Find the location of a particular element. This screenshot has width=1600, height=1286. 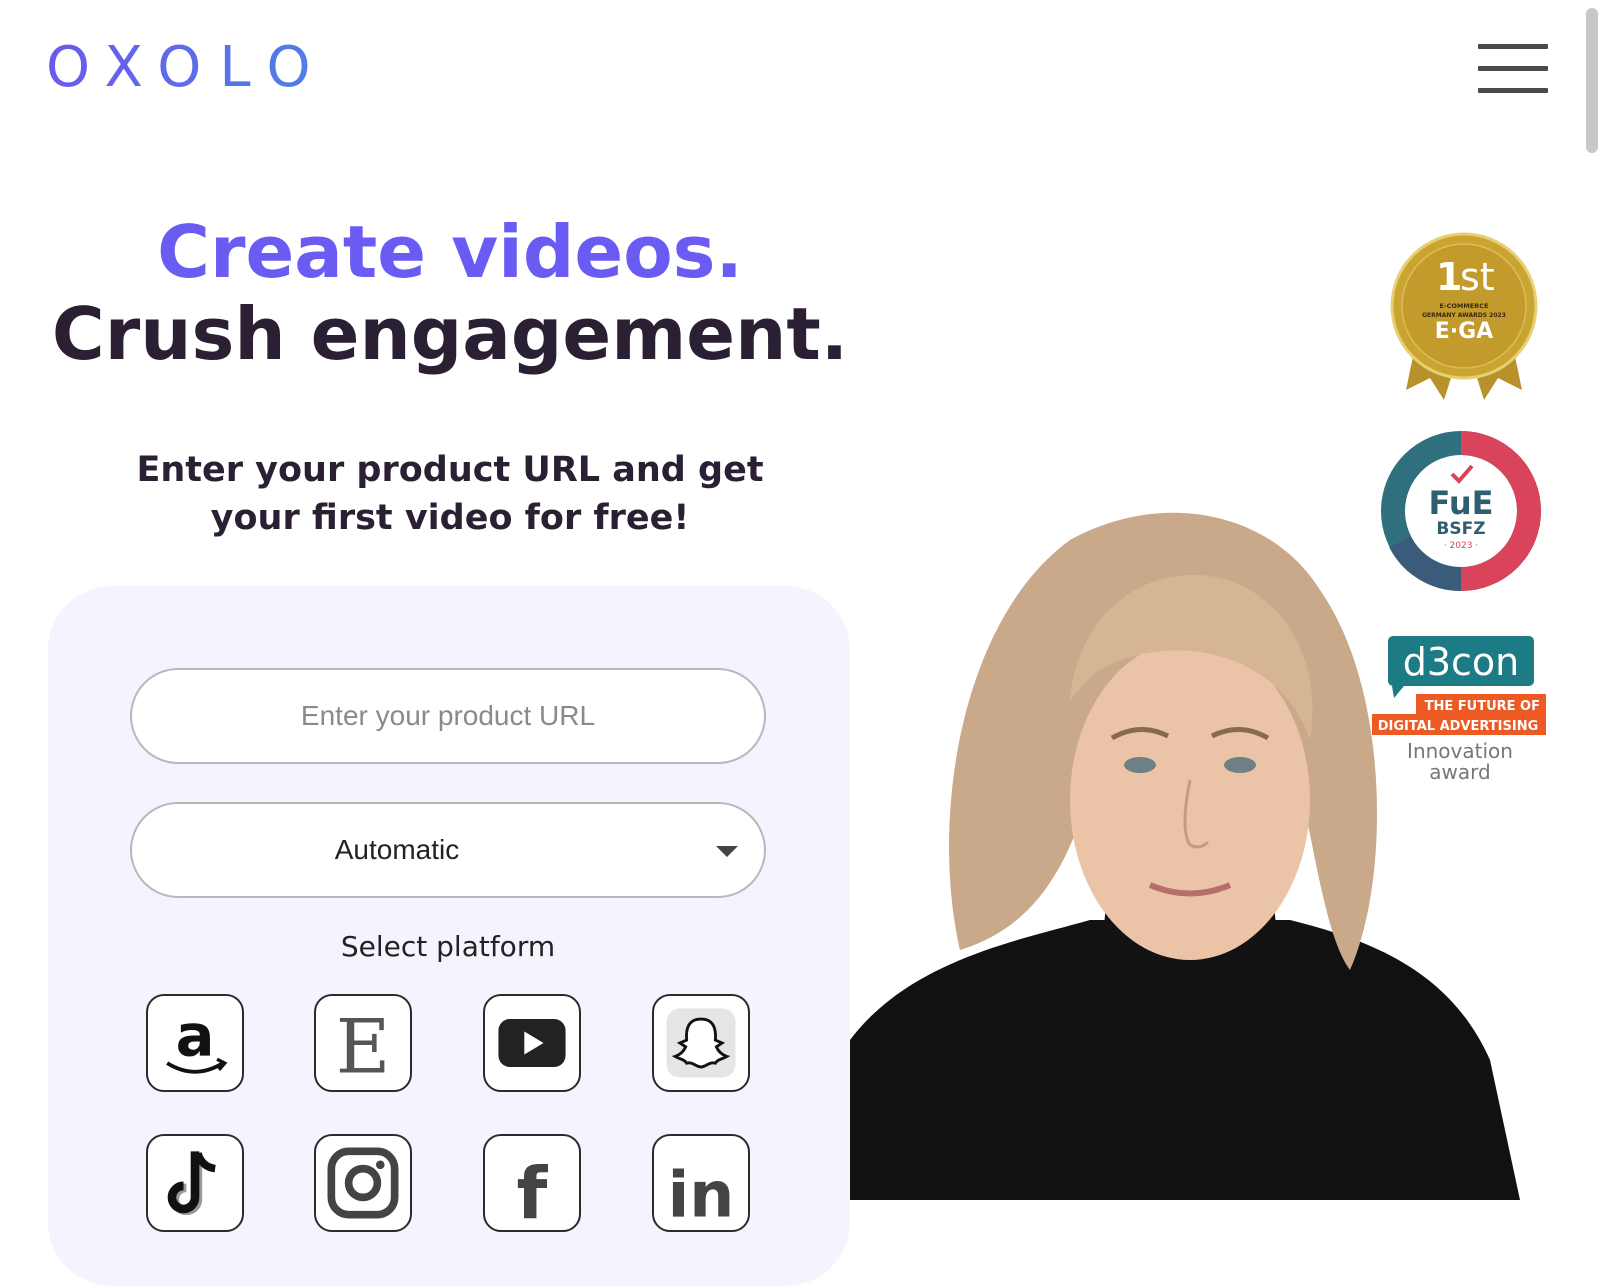

platform-linkedin-button: in is located at coordinates (701, 1183).